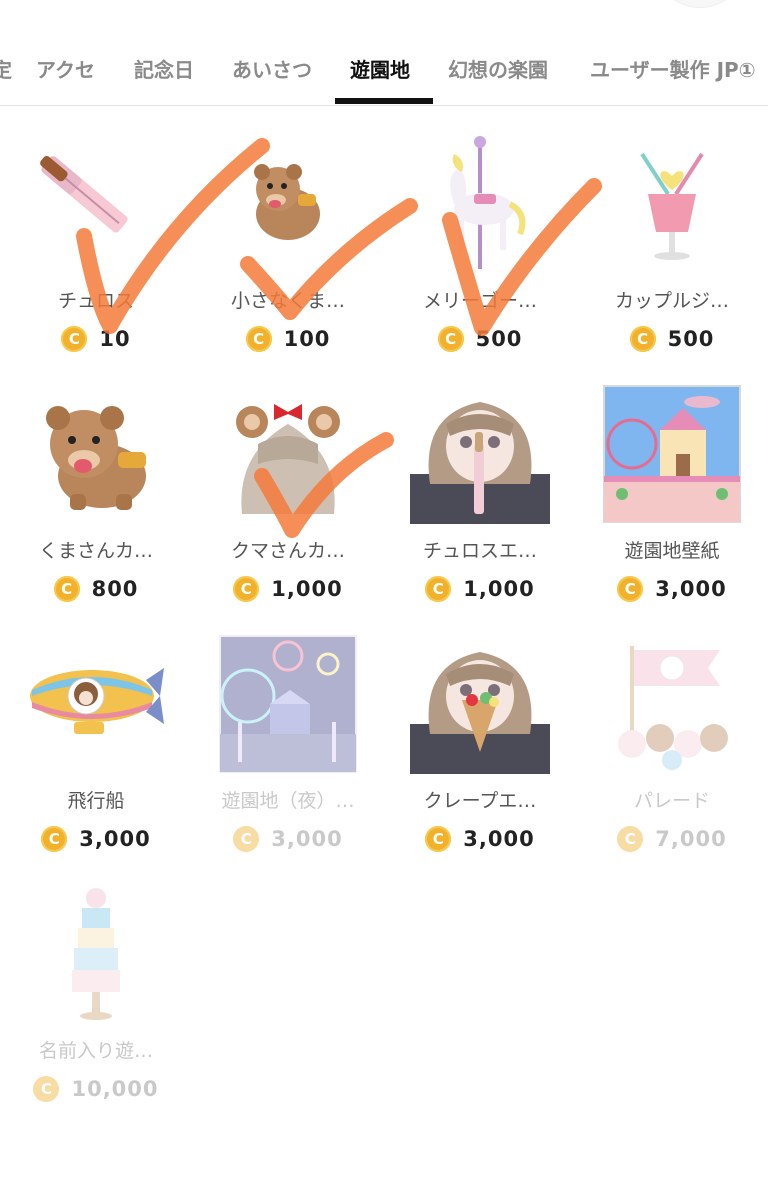 The height and width of the screenshot is (1200, 768). I want to click on item-card: 遊園地（夜）… C 3,000, so click(288, 731).